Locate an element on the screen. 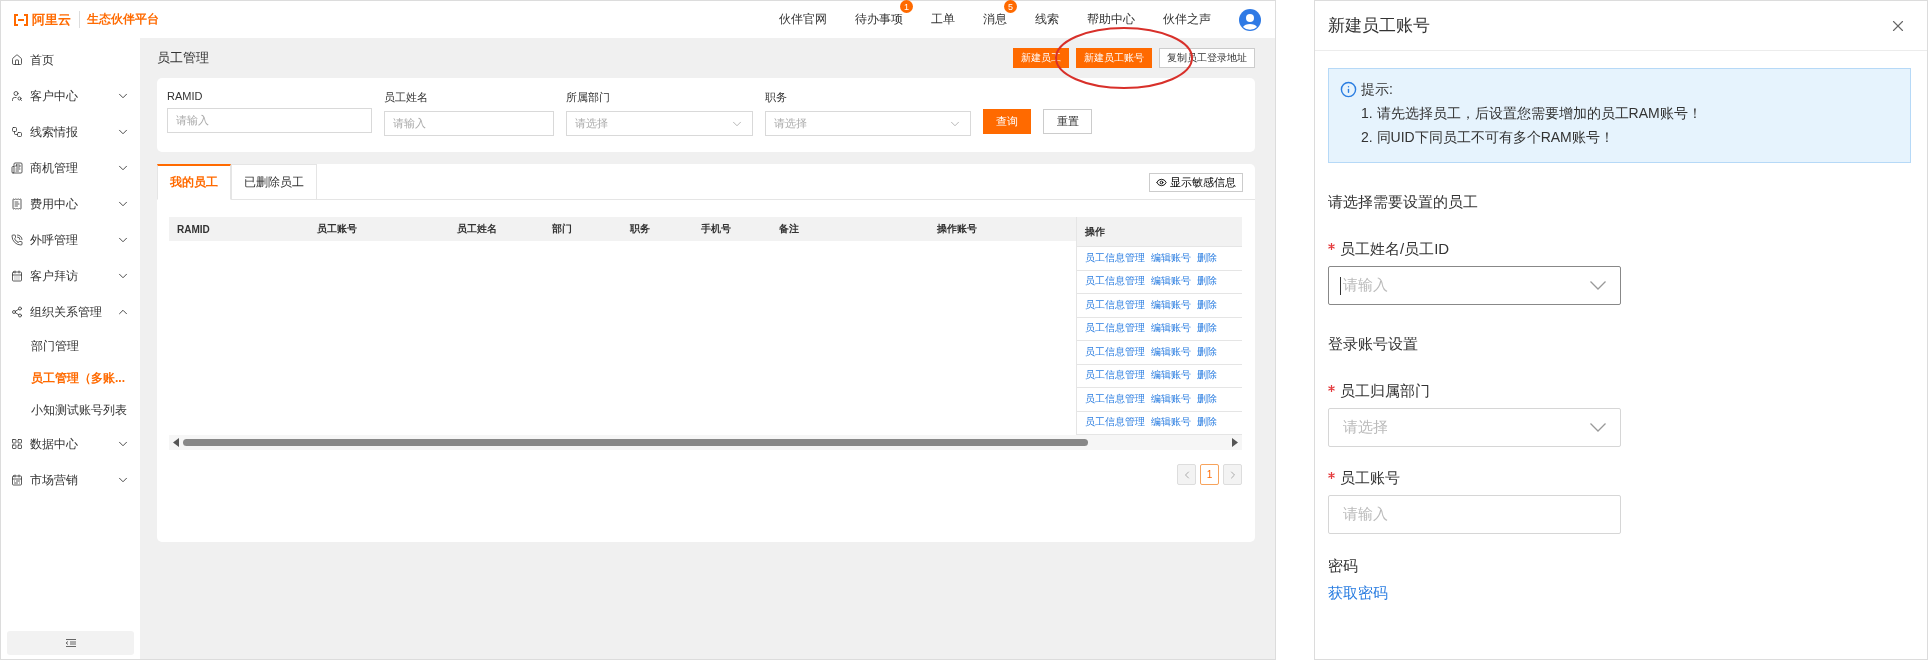  nav-link: 线索 is located at coordinates (1047, 19).